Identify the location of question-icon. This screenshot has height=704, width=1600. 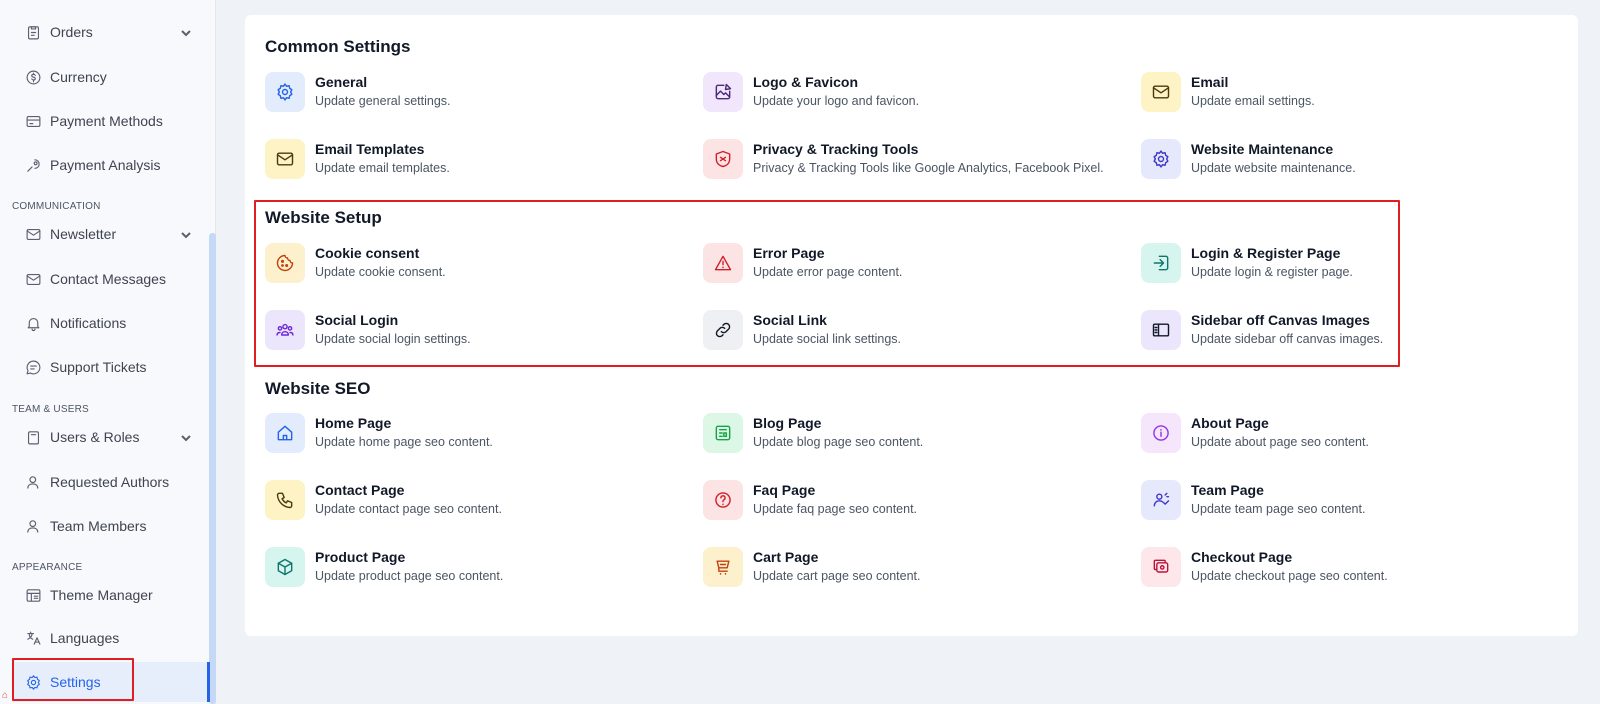
(723, 500).